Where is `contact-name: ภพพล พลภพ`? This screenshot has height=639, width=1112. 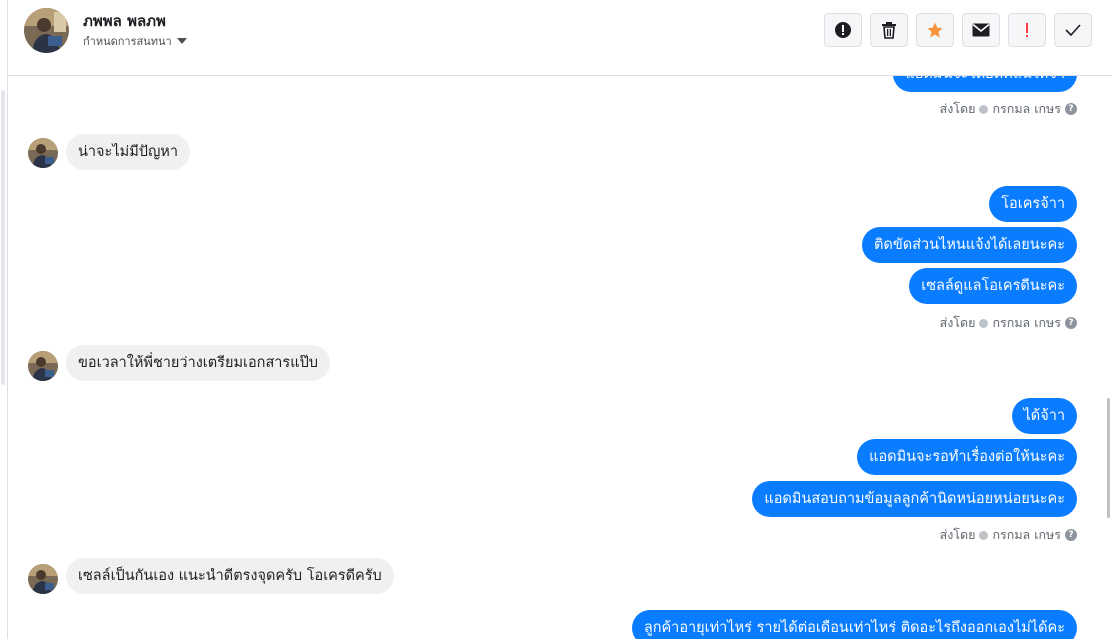
contact-name: ภพพล พลภพ is located at coordinates (124, 21).